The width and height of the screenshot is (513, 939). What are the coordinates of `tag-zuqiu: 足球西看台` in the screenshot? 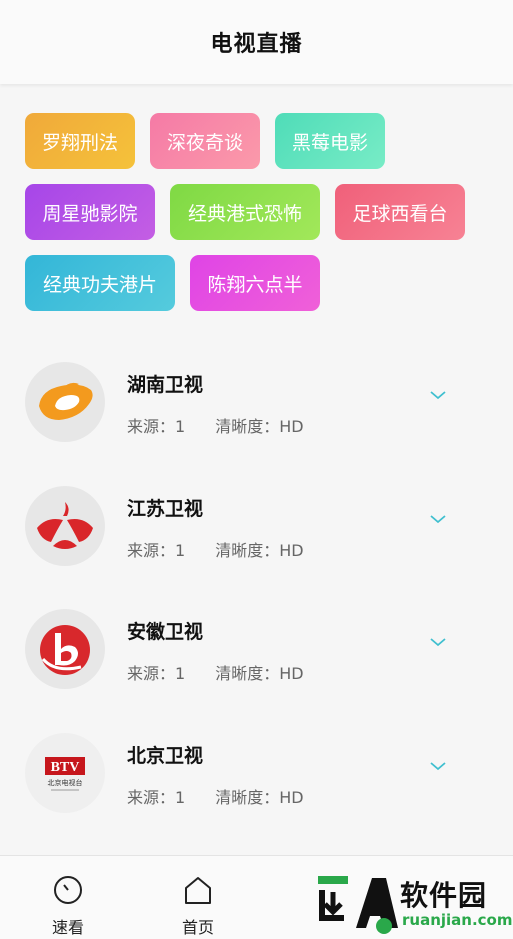 It's located at (400, 212).